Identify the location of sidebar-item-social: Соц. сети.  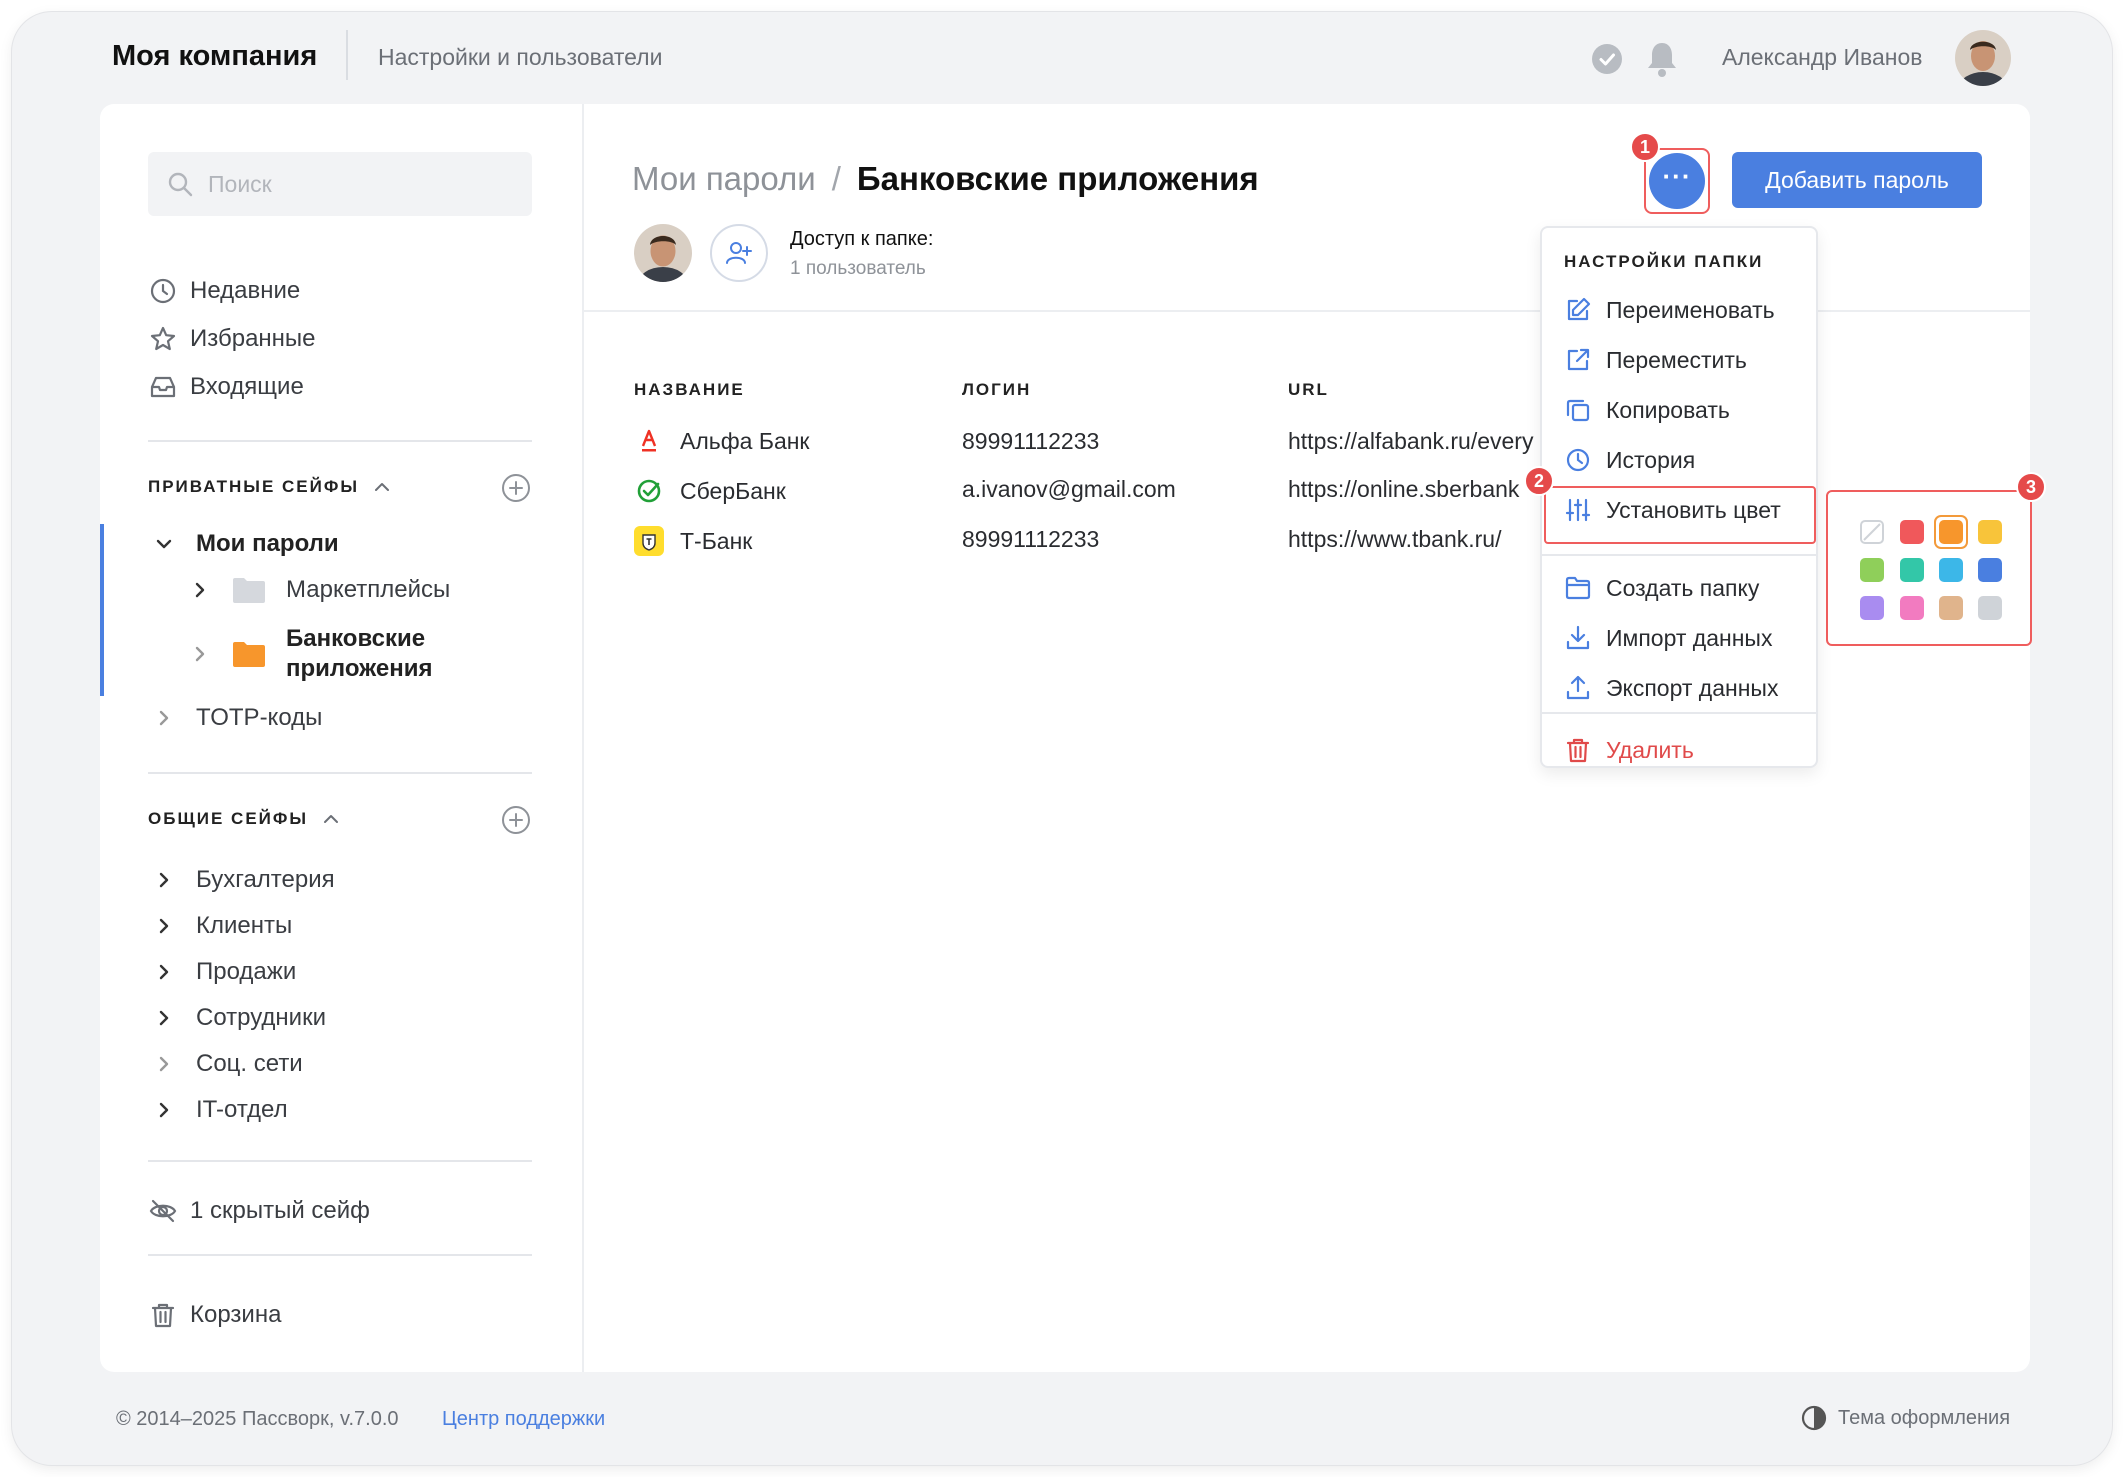
(227, 1064).